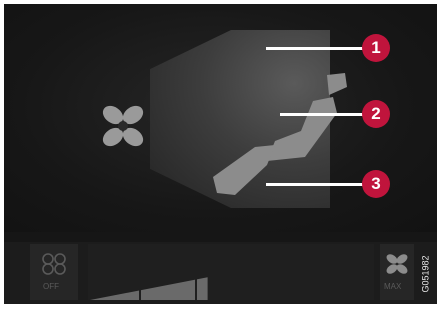 The height and width of the screenshot is (309, 443). I want to click on fan-level-fill, so click(149, 288).